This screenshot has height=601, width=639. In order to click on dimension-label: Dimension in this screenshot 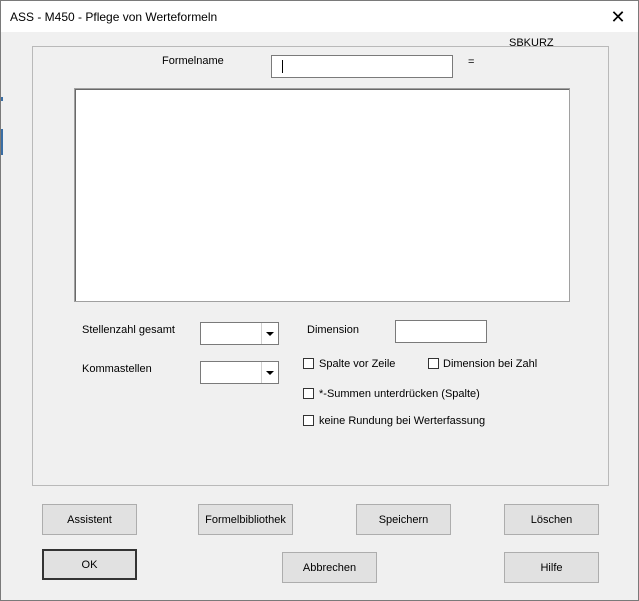, I will do `click(333, 330)`.